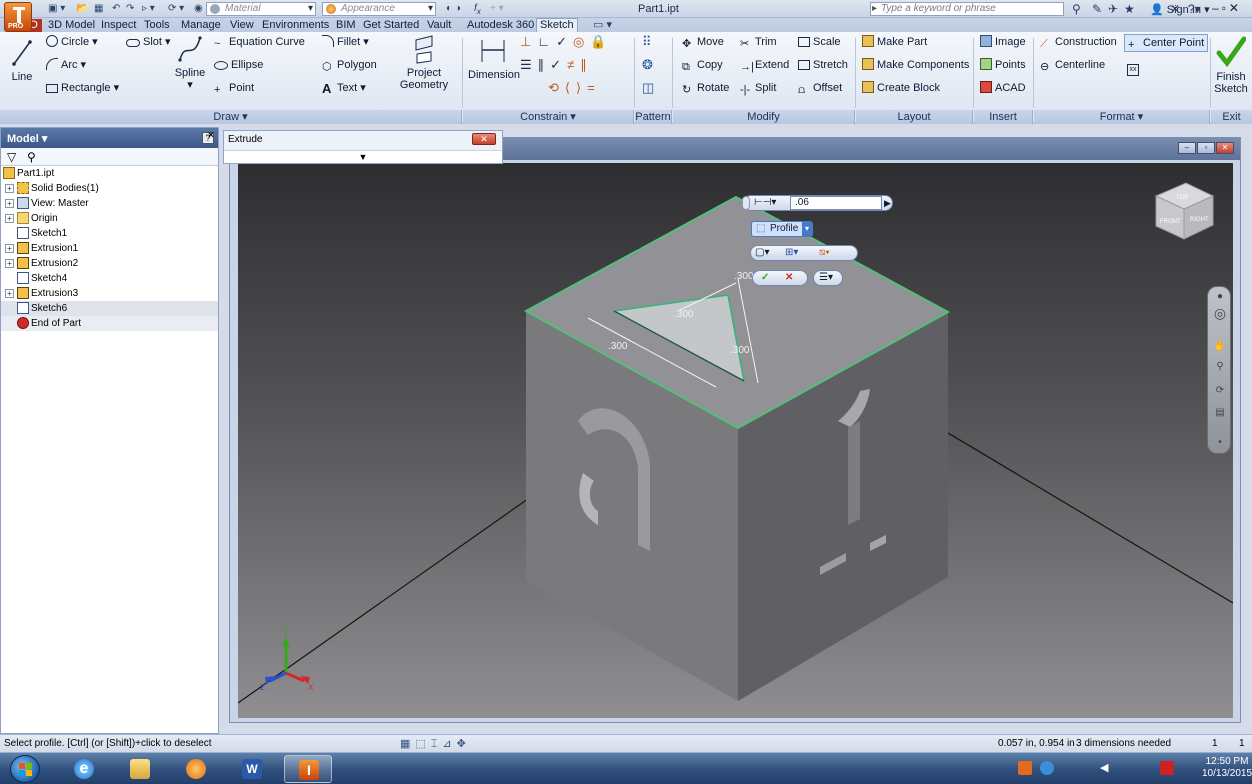  What do you see at coordinates (494, 58) in the screenshot?
I see `dimension-button: Dimension` at bounding box center [494, 58].